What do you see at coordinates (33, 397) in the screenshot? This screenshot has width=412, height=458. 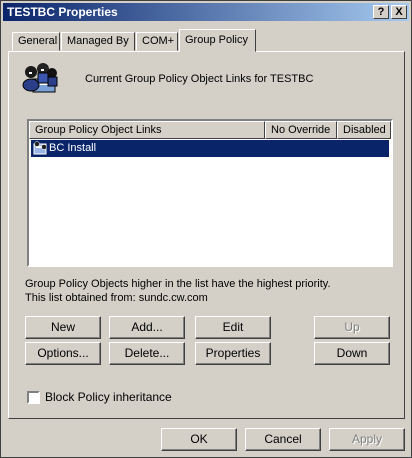 I see `block-inheritance-checkbox` at bounding box center [33, 397].